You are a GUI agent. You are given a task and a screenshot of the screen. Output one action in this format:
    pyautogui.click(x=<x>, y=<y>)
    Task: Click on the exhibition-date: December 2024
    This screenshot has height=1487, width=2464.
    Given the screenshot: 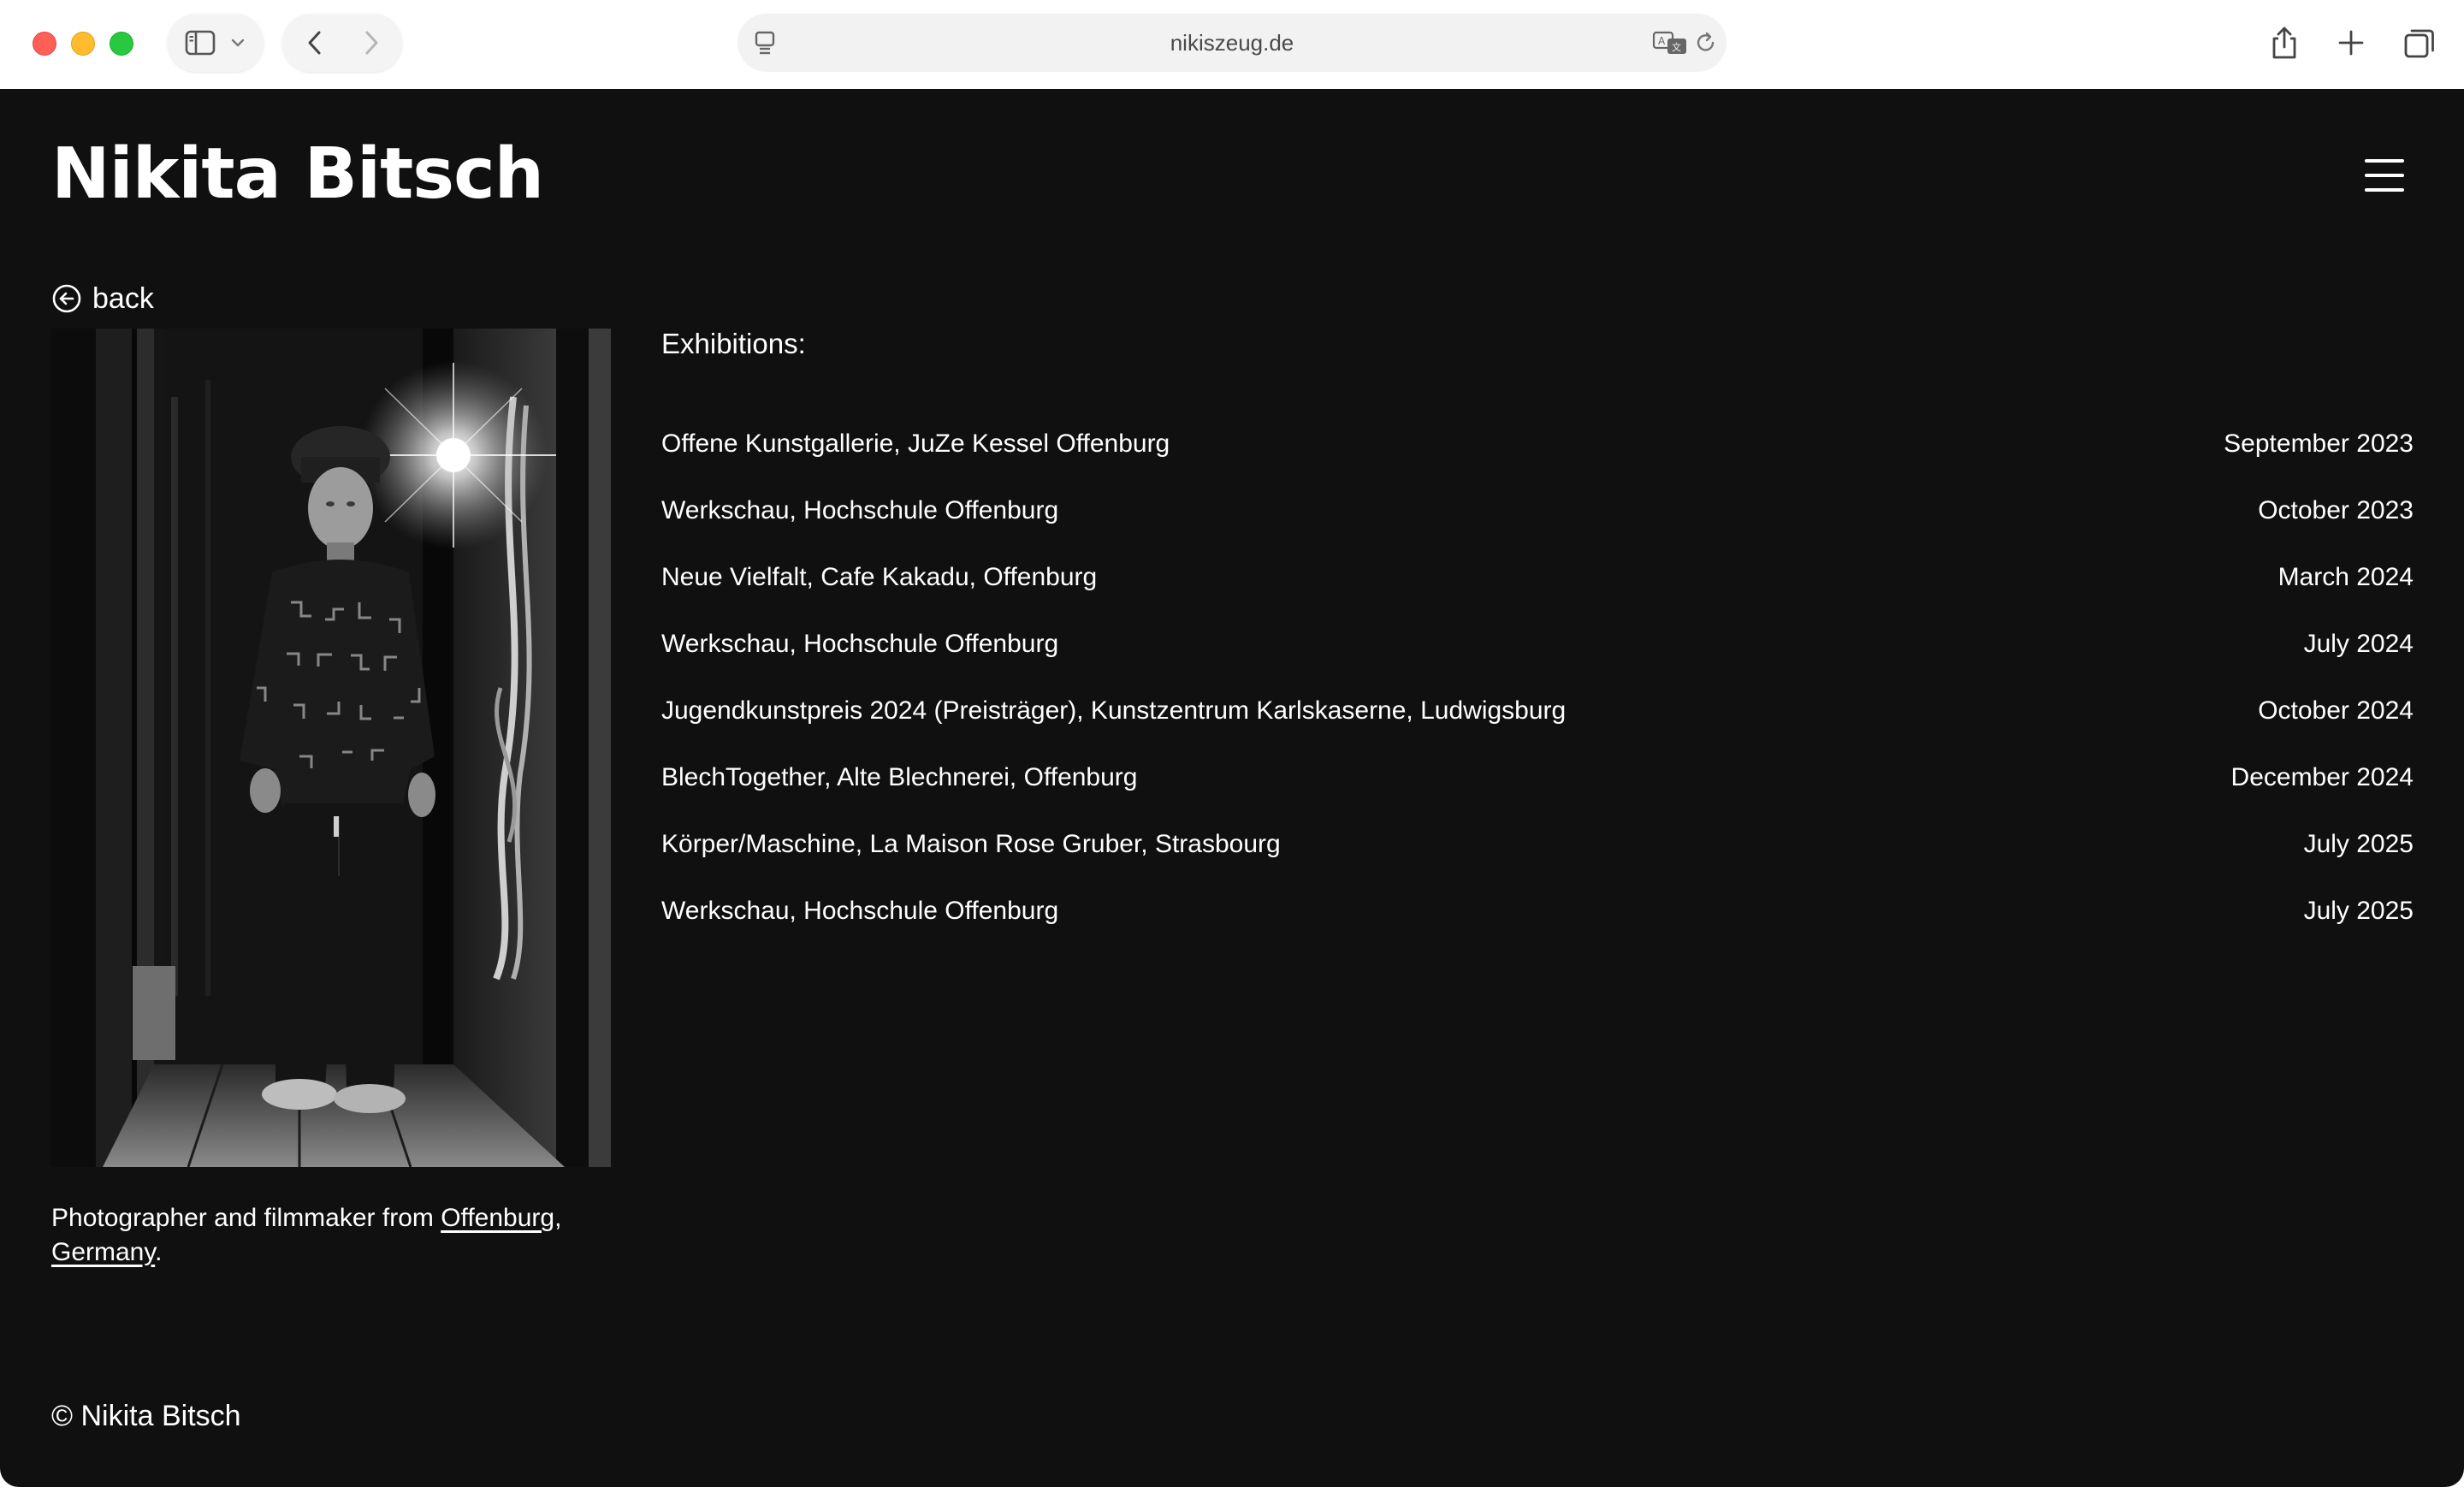 What is the action you would take?
    pyautogui.click(x=2322, y=777)
    